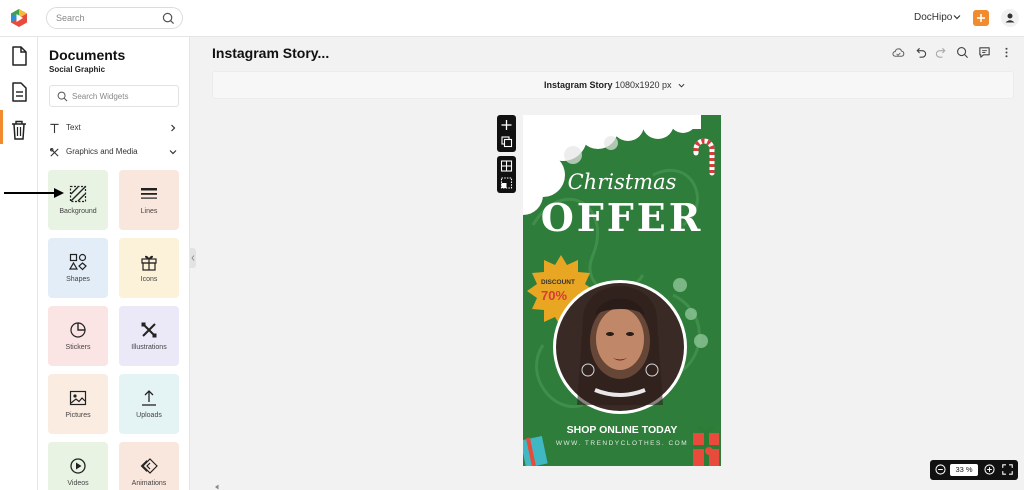 The width and height of the screenshot is (1024, 490). I want to click on grid-icon, so click(506, 166).